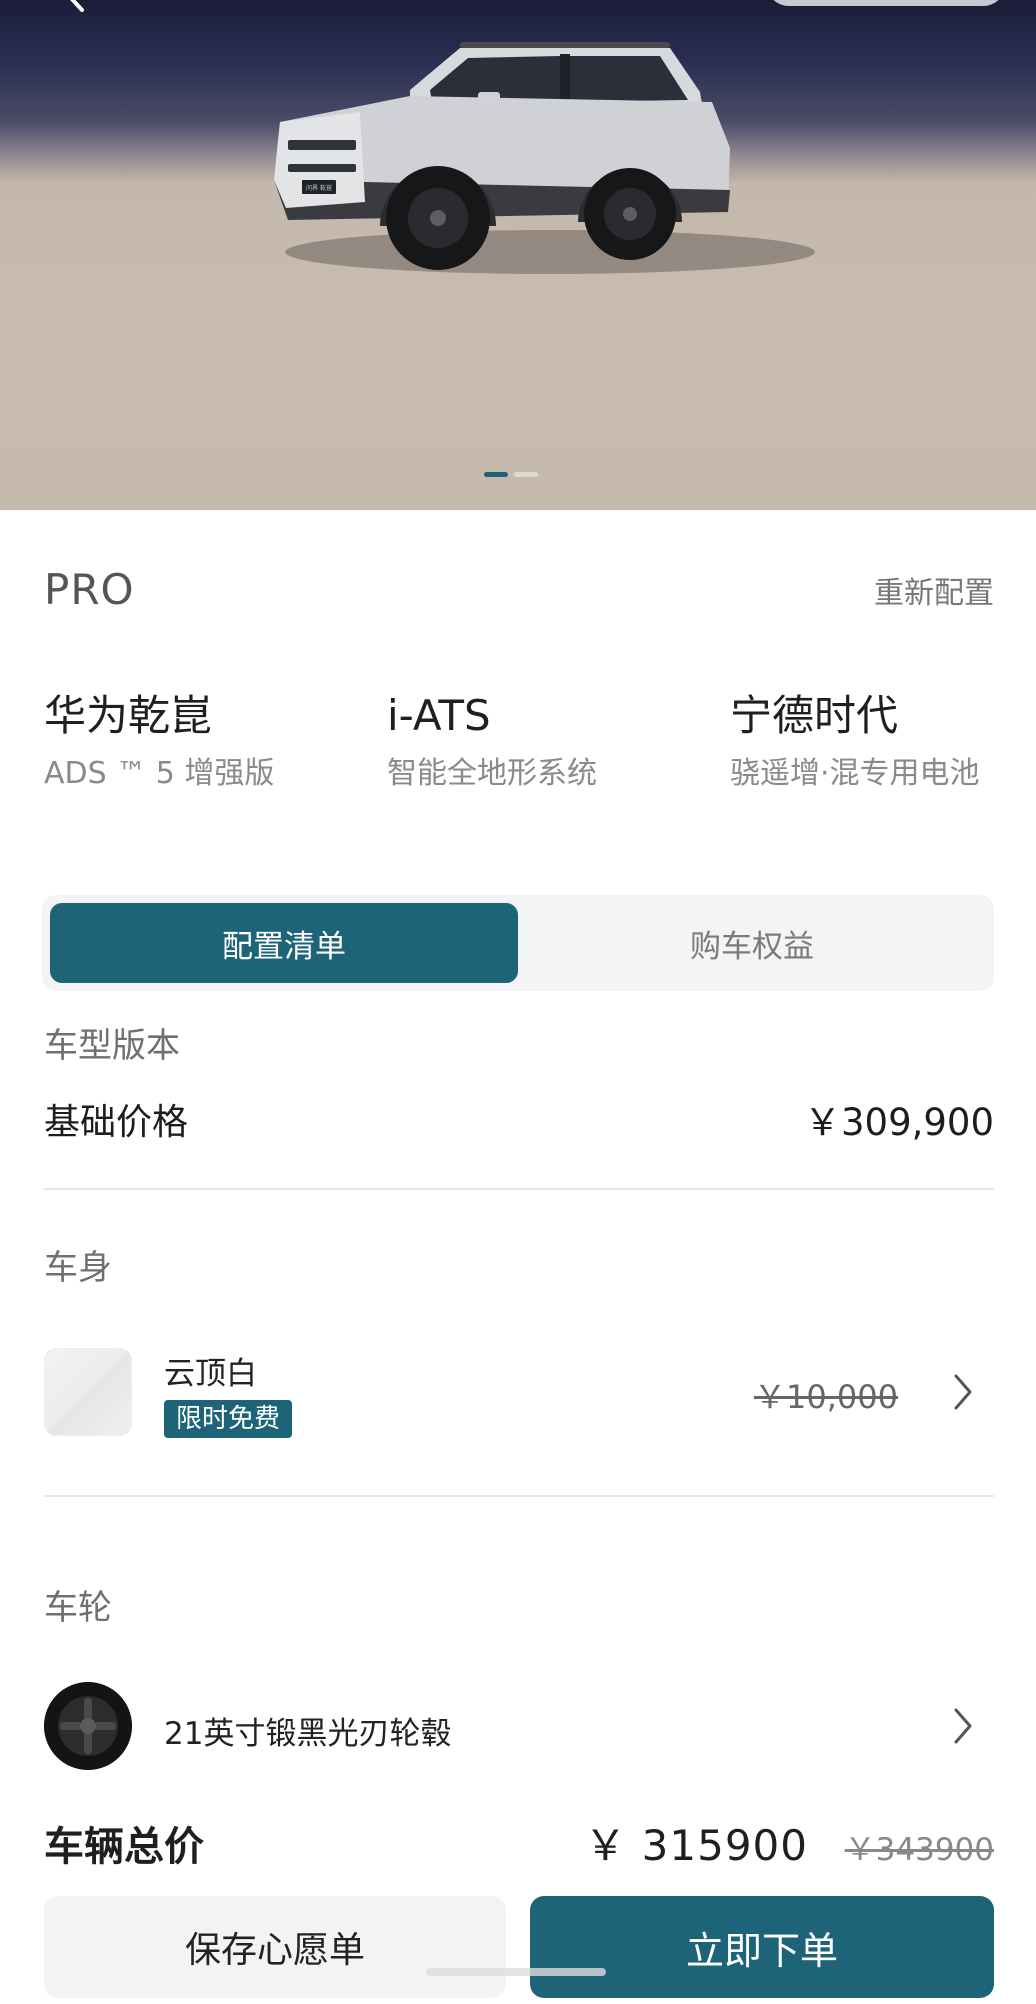 The width and height of the screenshot is (1036, 2004). I want to click on back-chevron-icon, so click(77, 6).